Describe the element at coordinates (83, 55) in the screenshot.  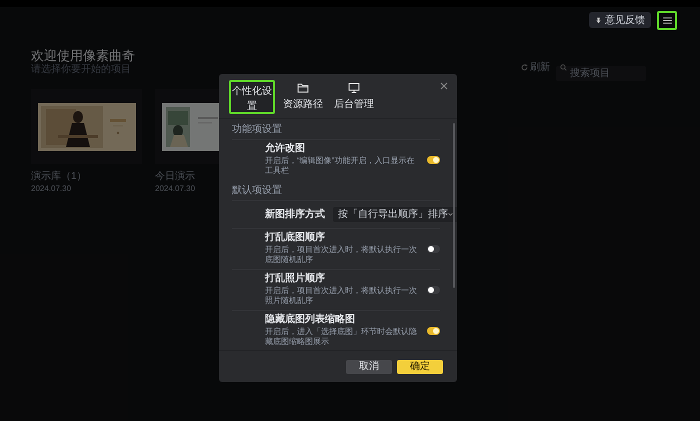
I see `welcome-title: 欢迎使用像素曲奇` at that location.